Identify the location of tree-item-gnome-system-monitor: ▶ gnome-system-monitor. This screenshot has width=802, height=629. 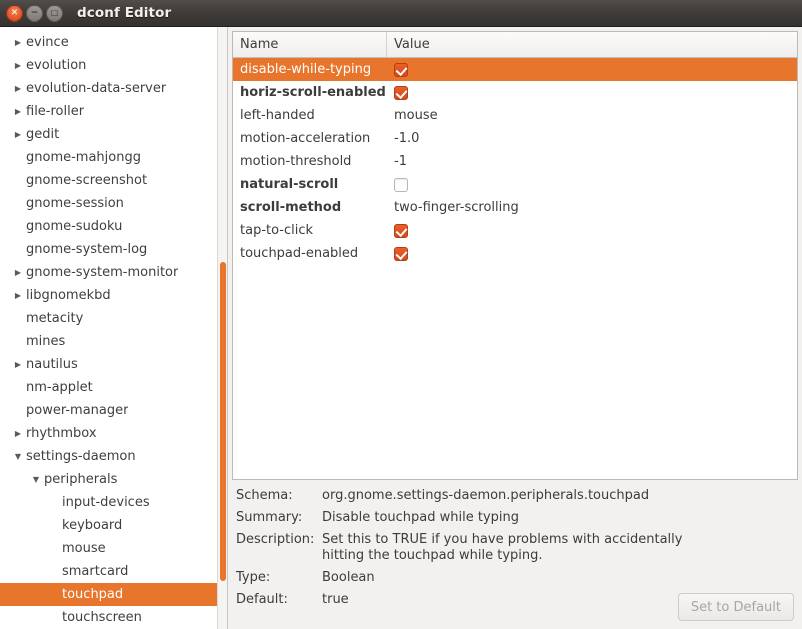
(113, 272).